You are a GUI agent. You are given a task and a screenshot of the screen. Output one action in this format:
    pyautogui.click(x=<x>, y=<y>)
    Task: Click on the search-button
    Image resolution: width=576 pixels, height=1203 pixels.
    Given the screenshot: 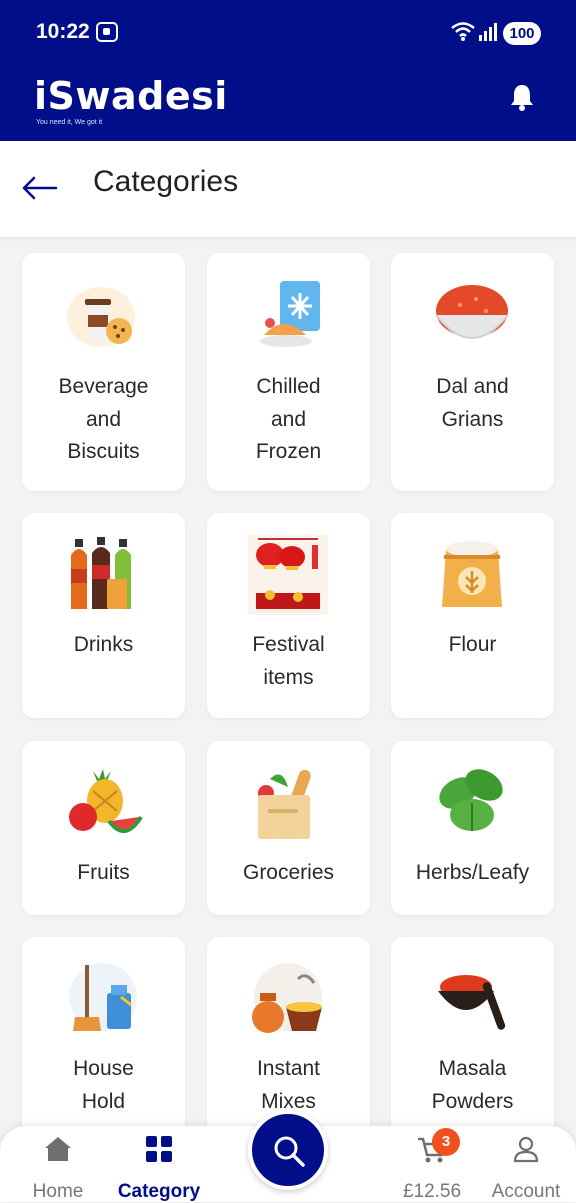 What is the action you would take?
    pyautogui.click(x=288, y=1150)
    